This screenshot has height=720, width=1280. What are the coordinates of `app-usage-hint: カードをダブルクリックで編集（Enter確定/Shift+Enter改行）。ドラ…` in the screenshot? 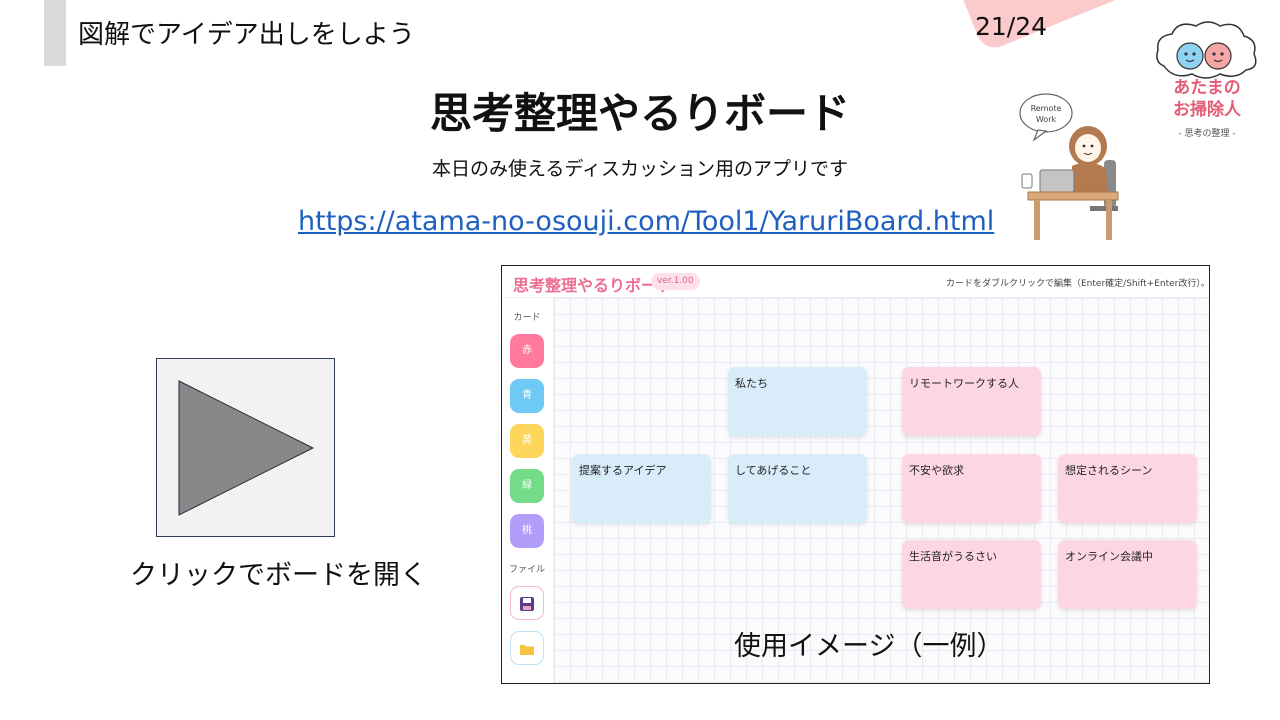 It's located at (1078, 284).